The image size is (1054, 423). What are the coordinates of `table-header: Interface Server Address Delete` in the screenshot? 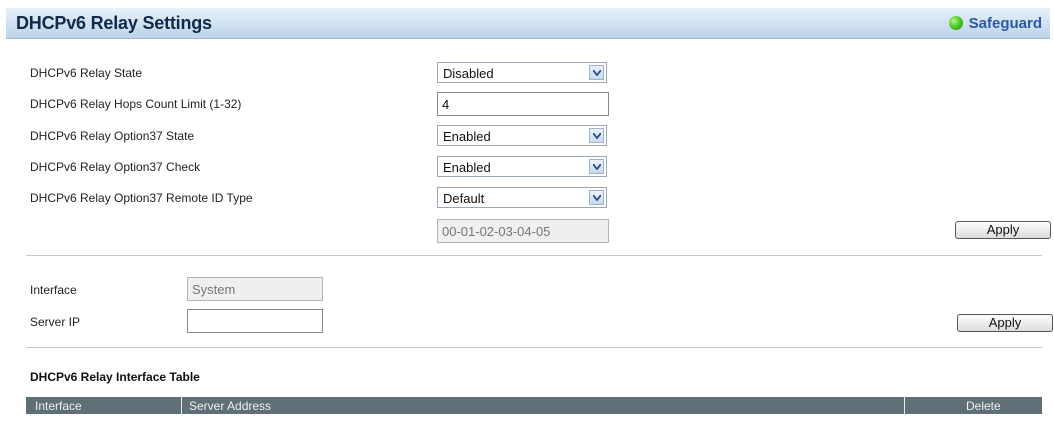 It's located at (534, 405).